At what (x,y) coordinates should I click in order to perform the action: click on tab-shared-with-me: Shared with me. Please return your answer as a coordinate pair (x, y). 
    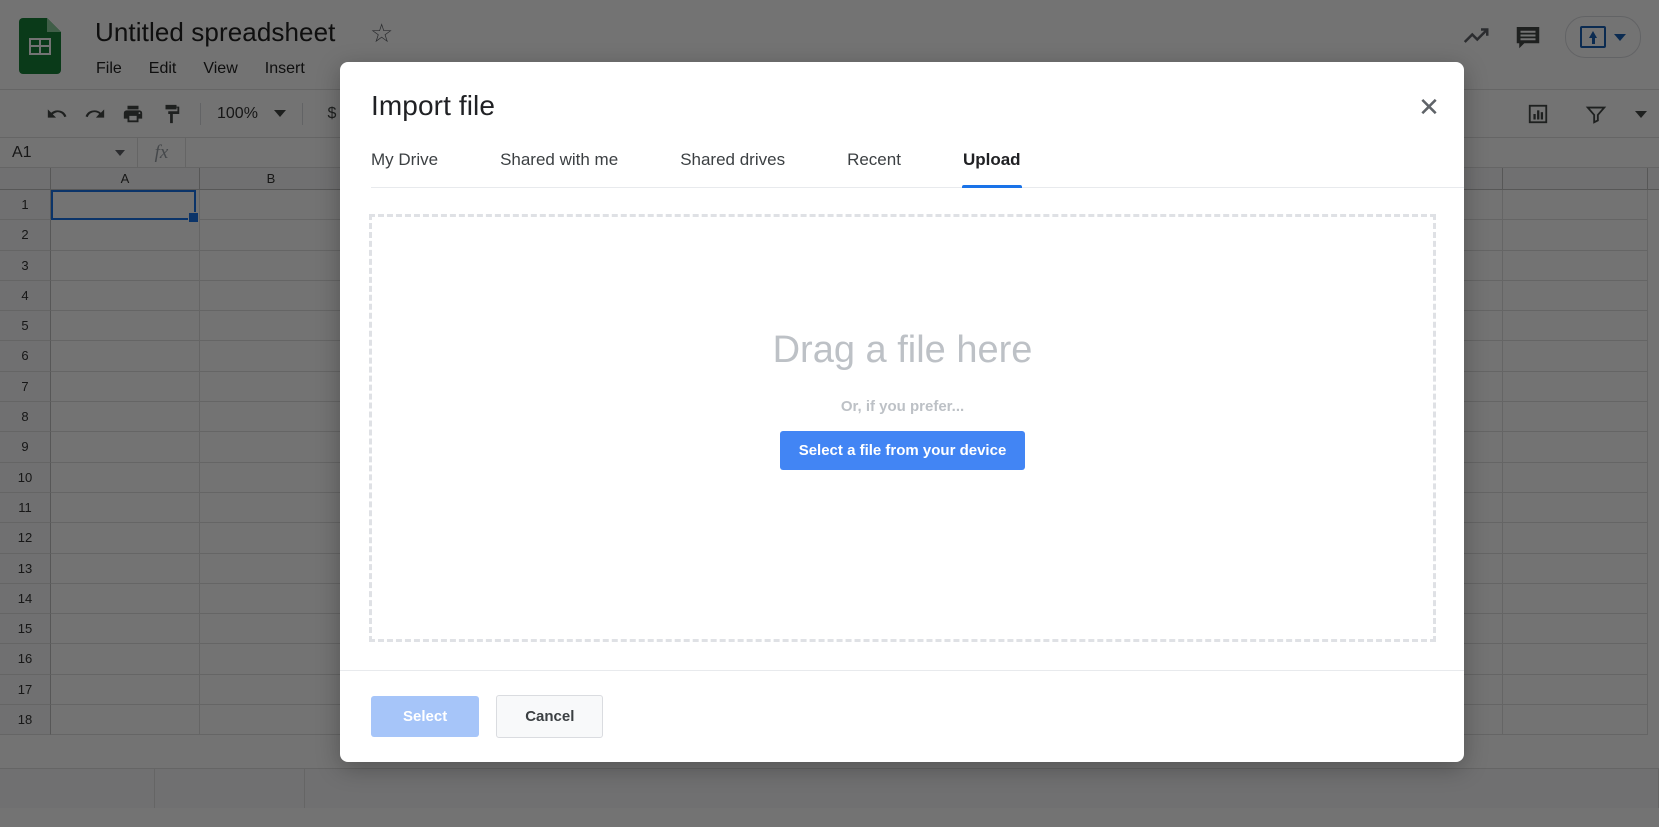
    Looking at the image, I should click on (559, 168).